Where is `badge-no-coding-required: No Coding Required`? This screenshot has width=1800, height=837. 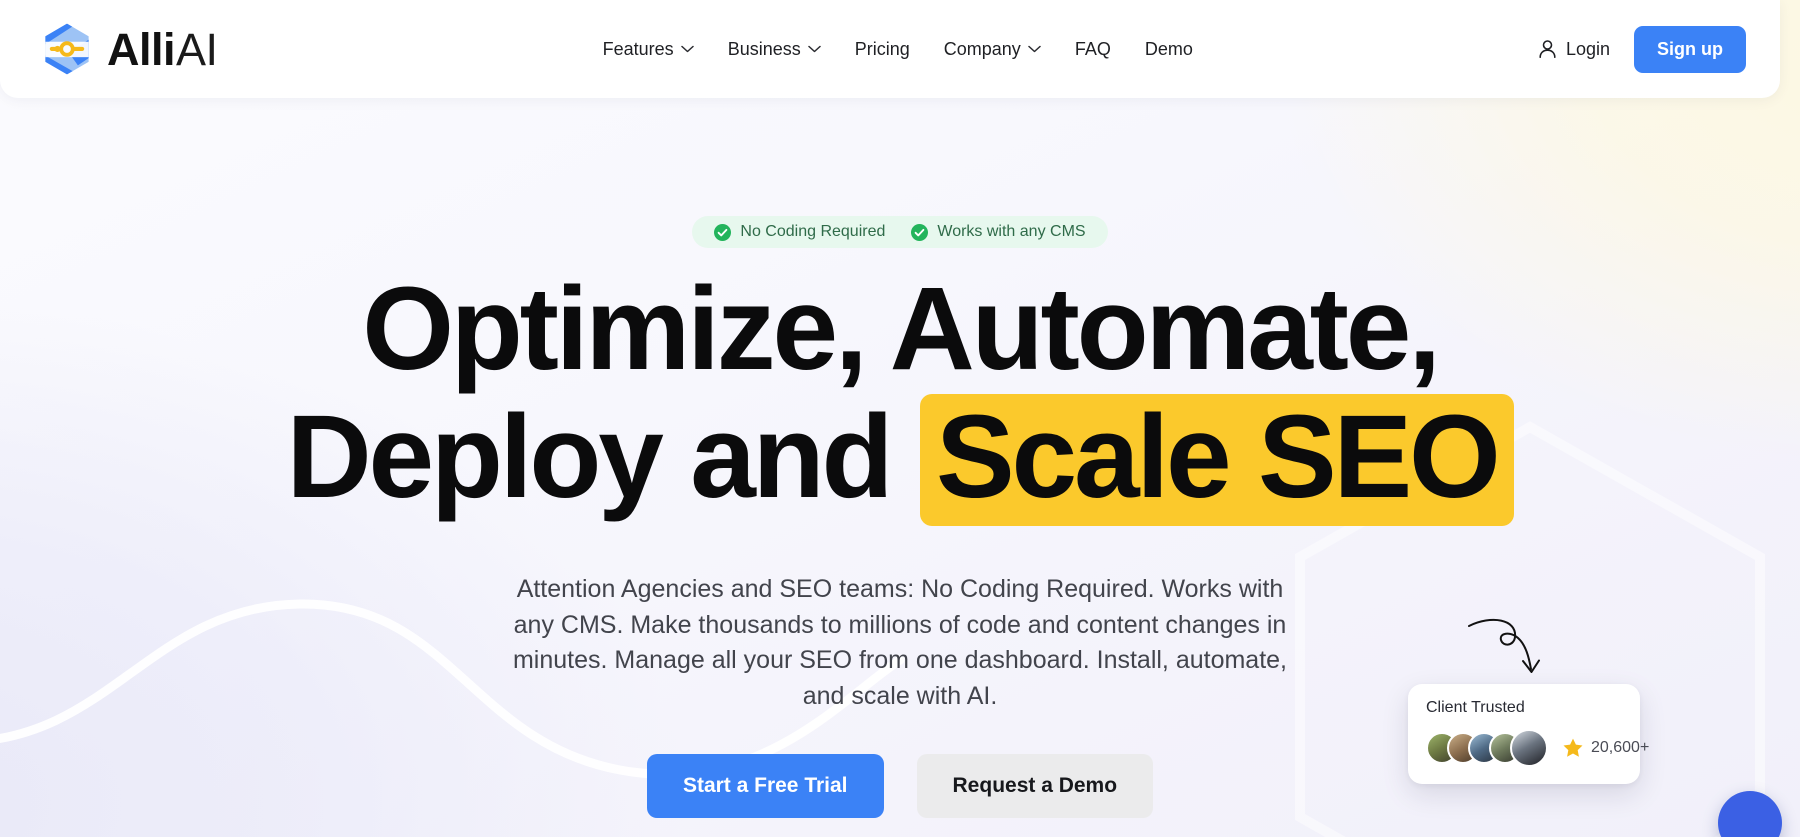 badge-no-coding-required: No Coding Required is located at coordinates (799, 232).